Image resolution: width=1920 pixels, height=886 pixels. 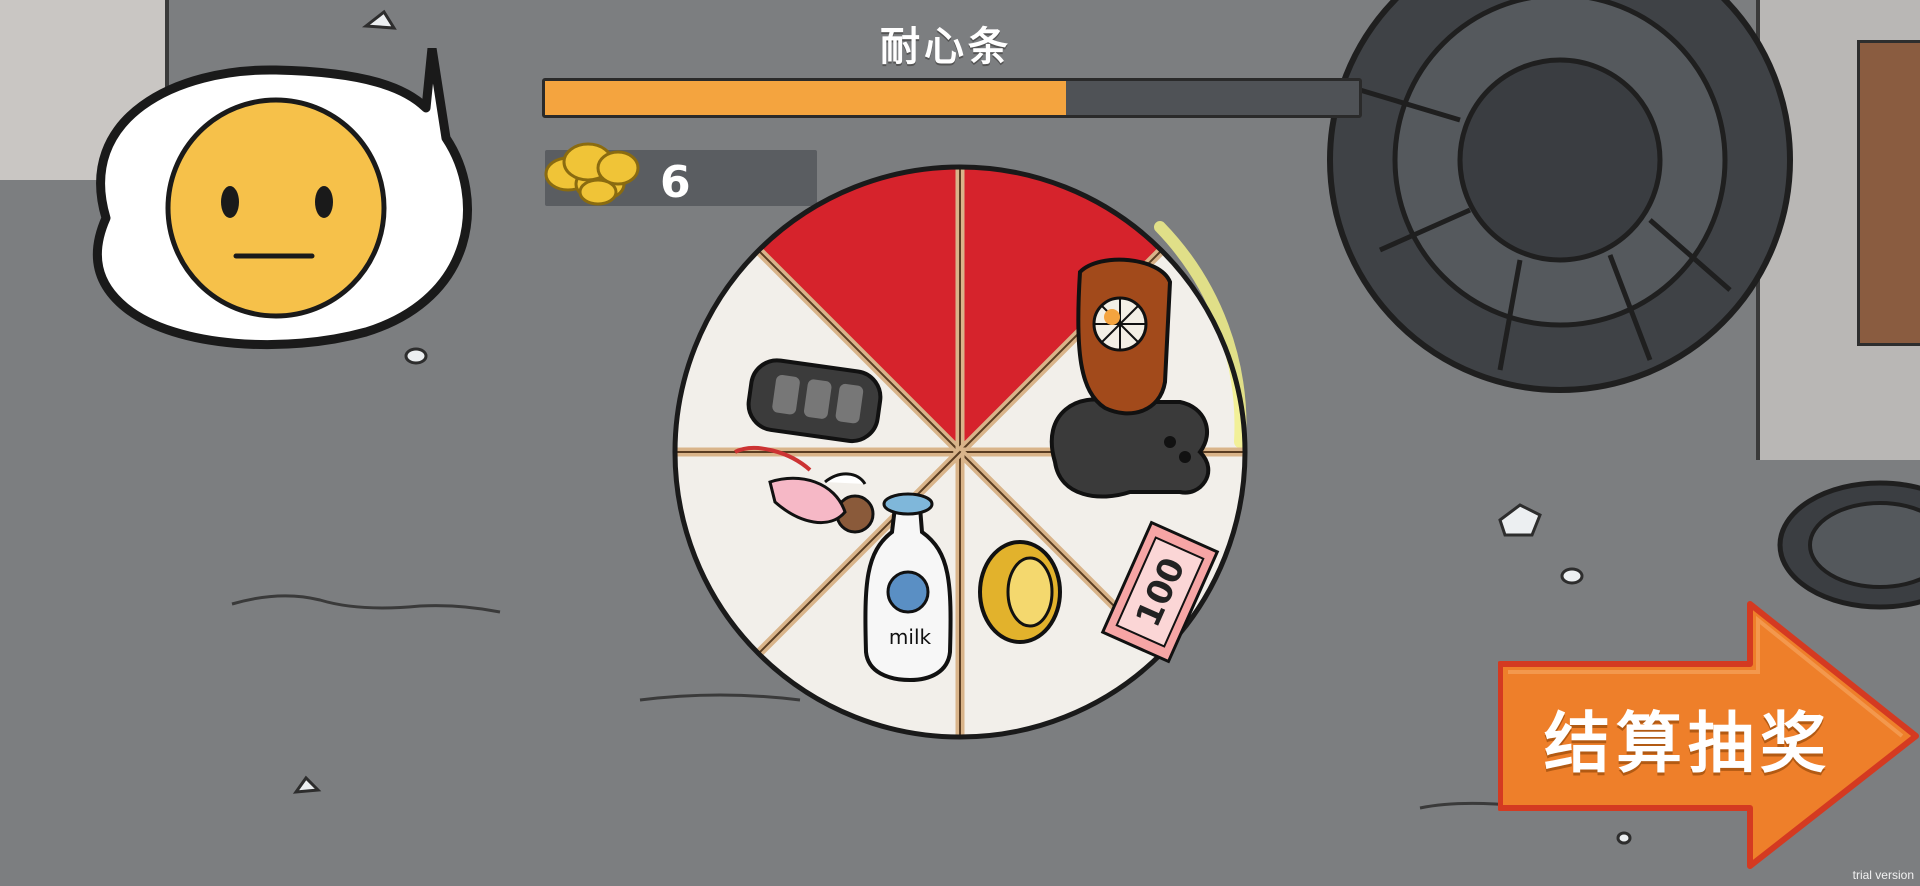 What do you see at coordinates (592, 174) in the screenshot?
I see `coin-stack-icon` at bounding box center [592, 174].